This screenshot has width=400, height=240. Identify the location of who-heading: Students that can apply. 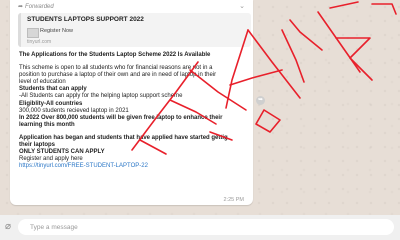
(53, 89).